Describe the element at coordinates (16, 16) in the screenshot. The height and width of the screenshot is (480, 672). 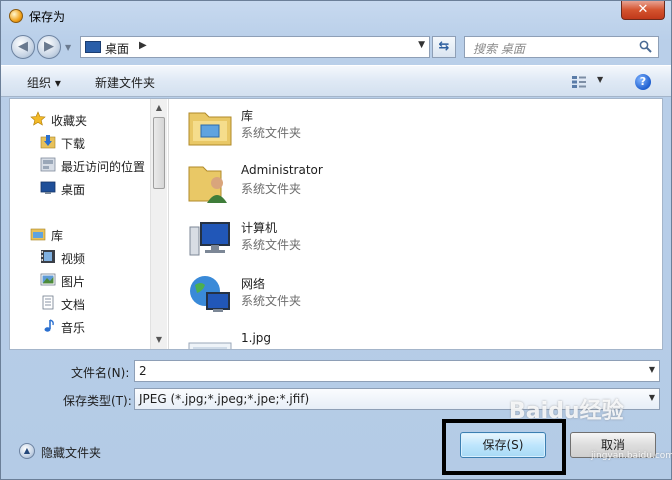
I see `app-icon` at that location.